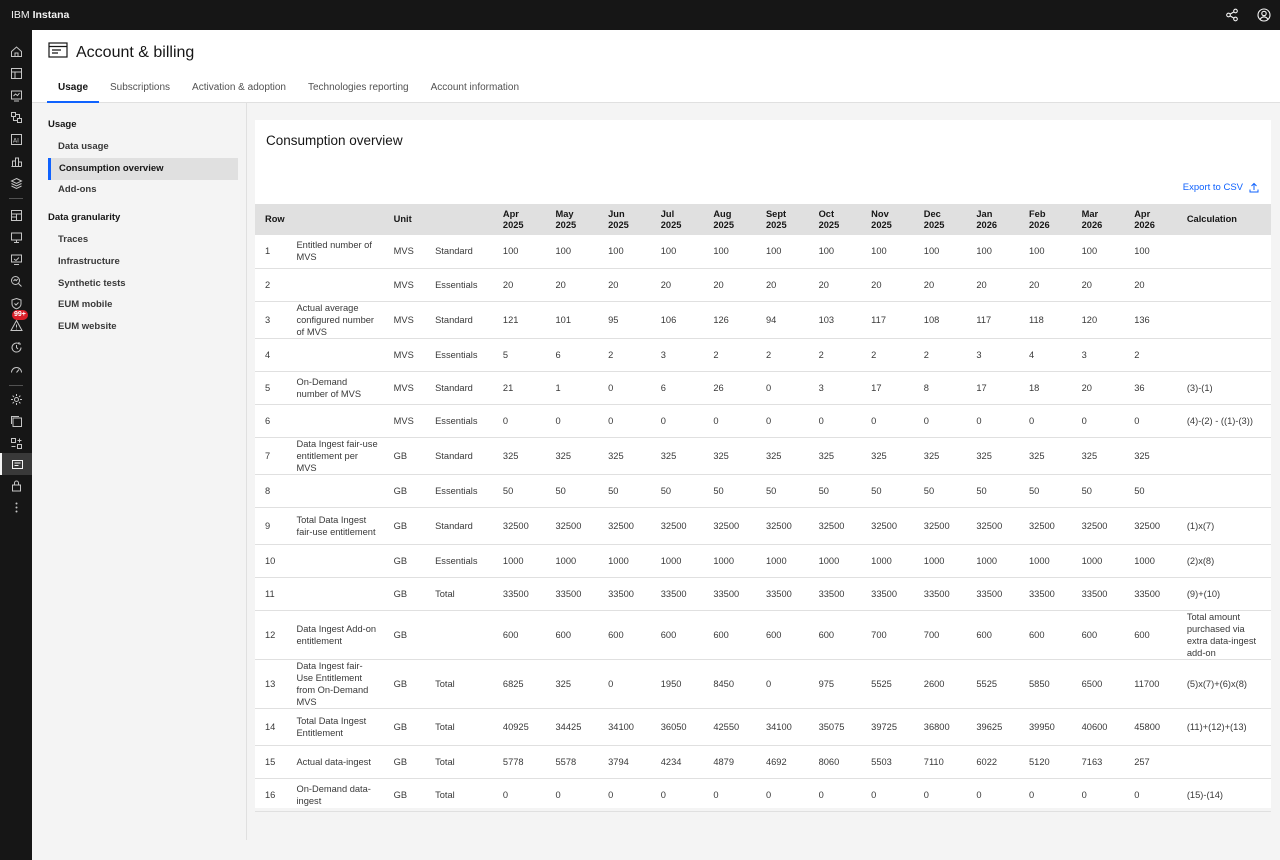  Describe the element at coordinates (16, 323) in the screenshot. I see `alerts-icon: 99+` at that location.